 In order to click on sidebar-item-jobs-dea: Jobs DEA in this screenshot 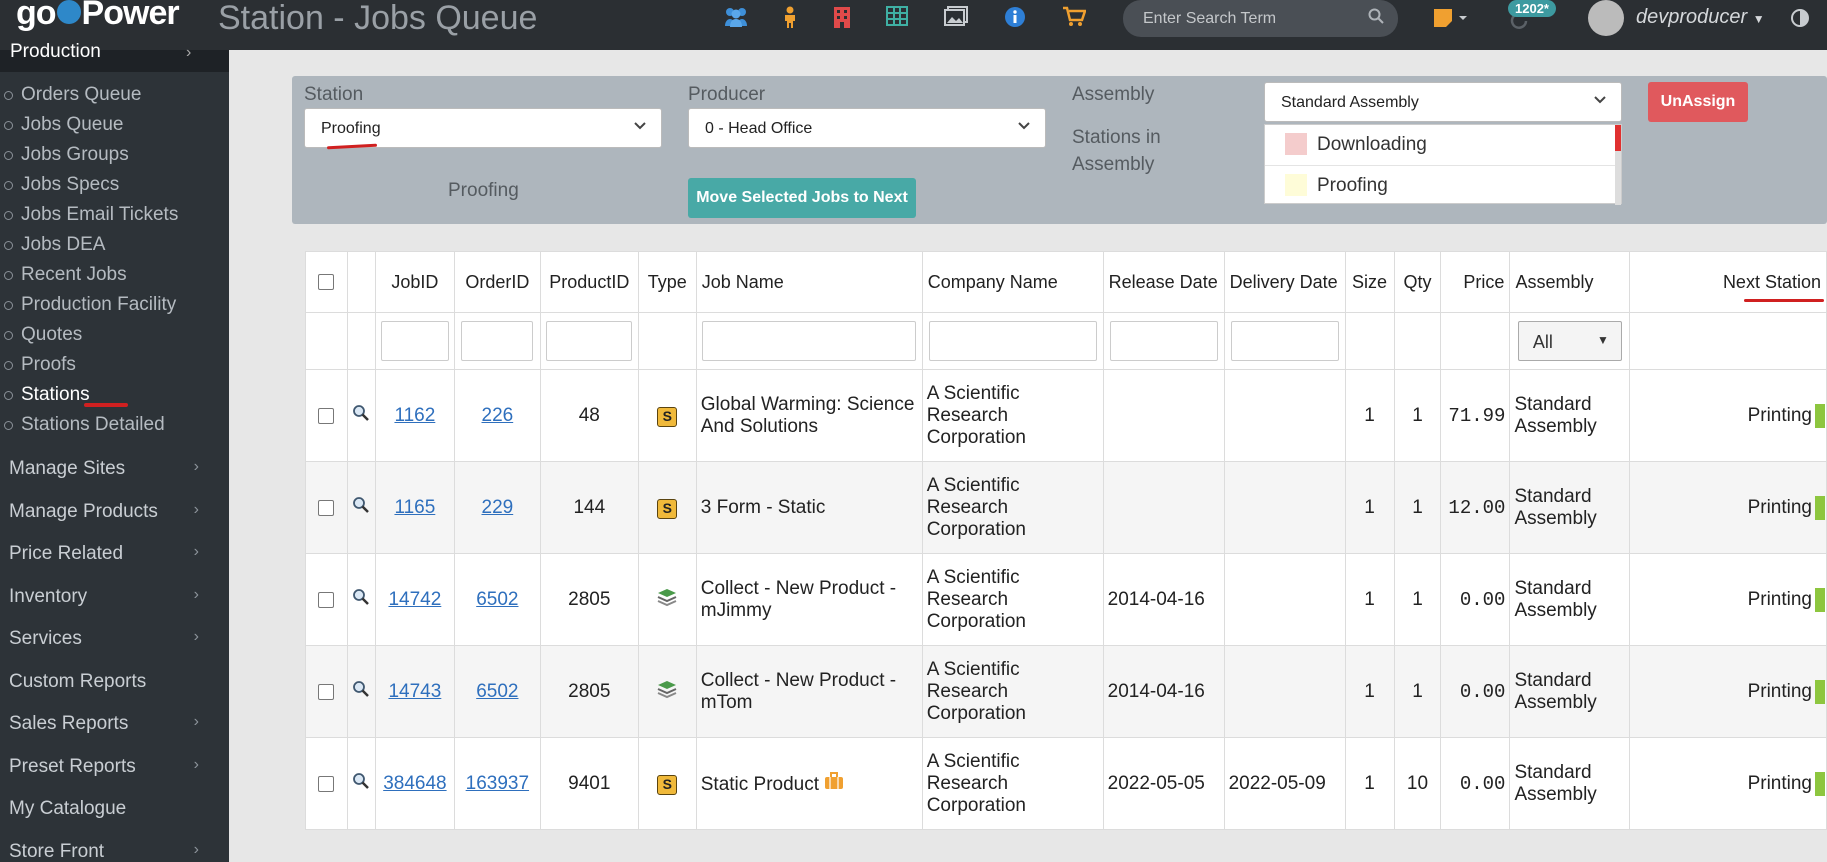, I will do `click(114, 245)`.